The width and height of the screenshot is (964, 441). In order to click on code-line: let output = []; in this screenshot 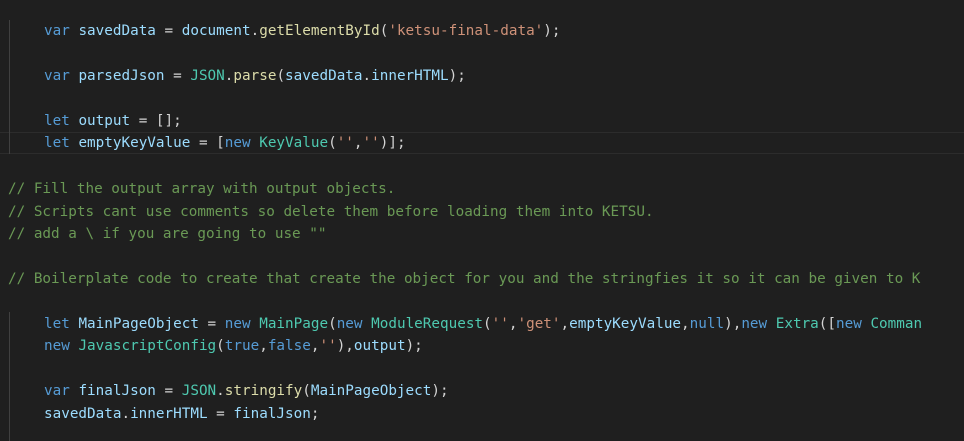, I will do `click(95, 121)`.